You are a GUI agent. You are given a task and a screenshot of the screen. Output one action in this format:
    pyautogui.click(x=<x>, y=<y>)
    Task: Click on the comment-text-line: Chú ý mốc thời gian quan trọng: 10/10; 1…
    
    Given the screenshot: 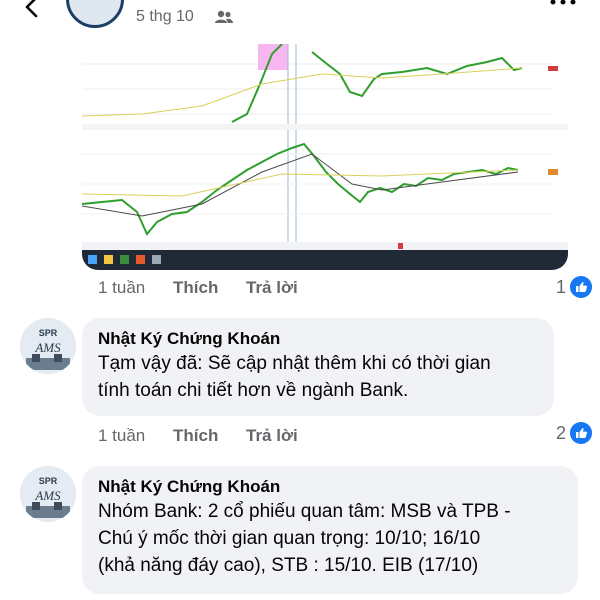 What is the action you would take?
    pyautogui.click(x=289, y=538)
    